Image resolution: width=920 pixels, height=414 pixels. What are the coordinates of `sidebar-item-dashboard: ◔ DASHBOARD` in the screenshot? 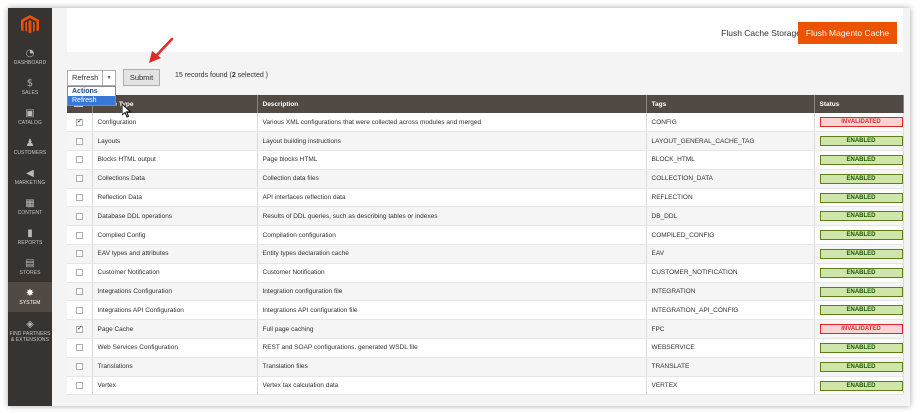 It's located at (30, 57).